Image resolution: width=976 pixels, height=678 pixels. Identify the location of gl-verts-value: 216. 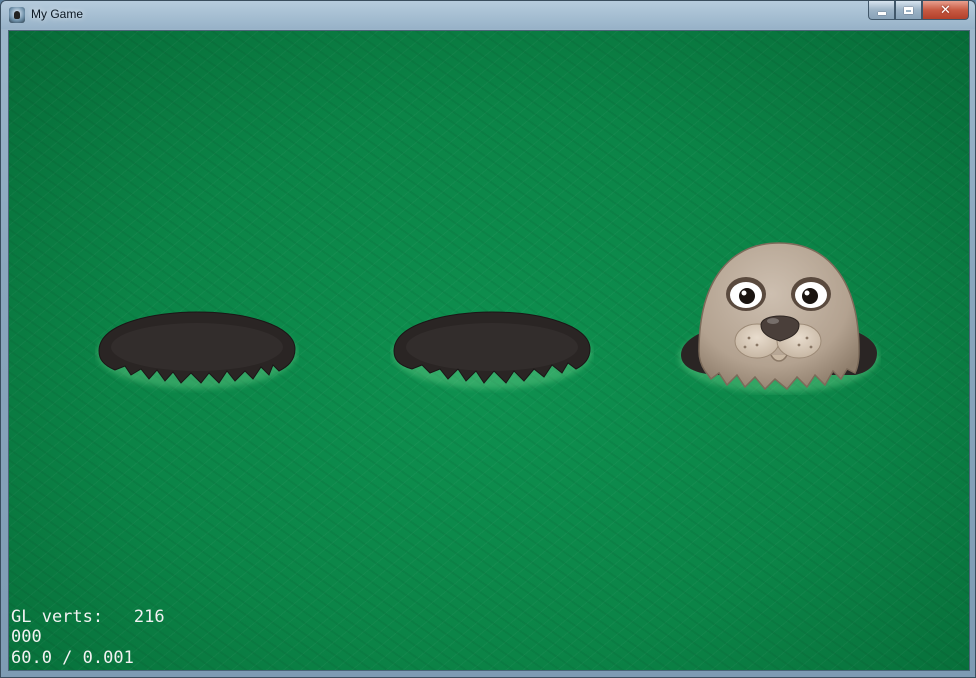
(149, 616).